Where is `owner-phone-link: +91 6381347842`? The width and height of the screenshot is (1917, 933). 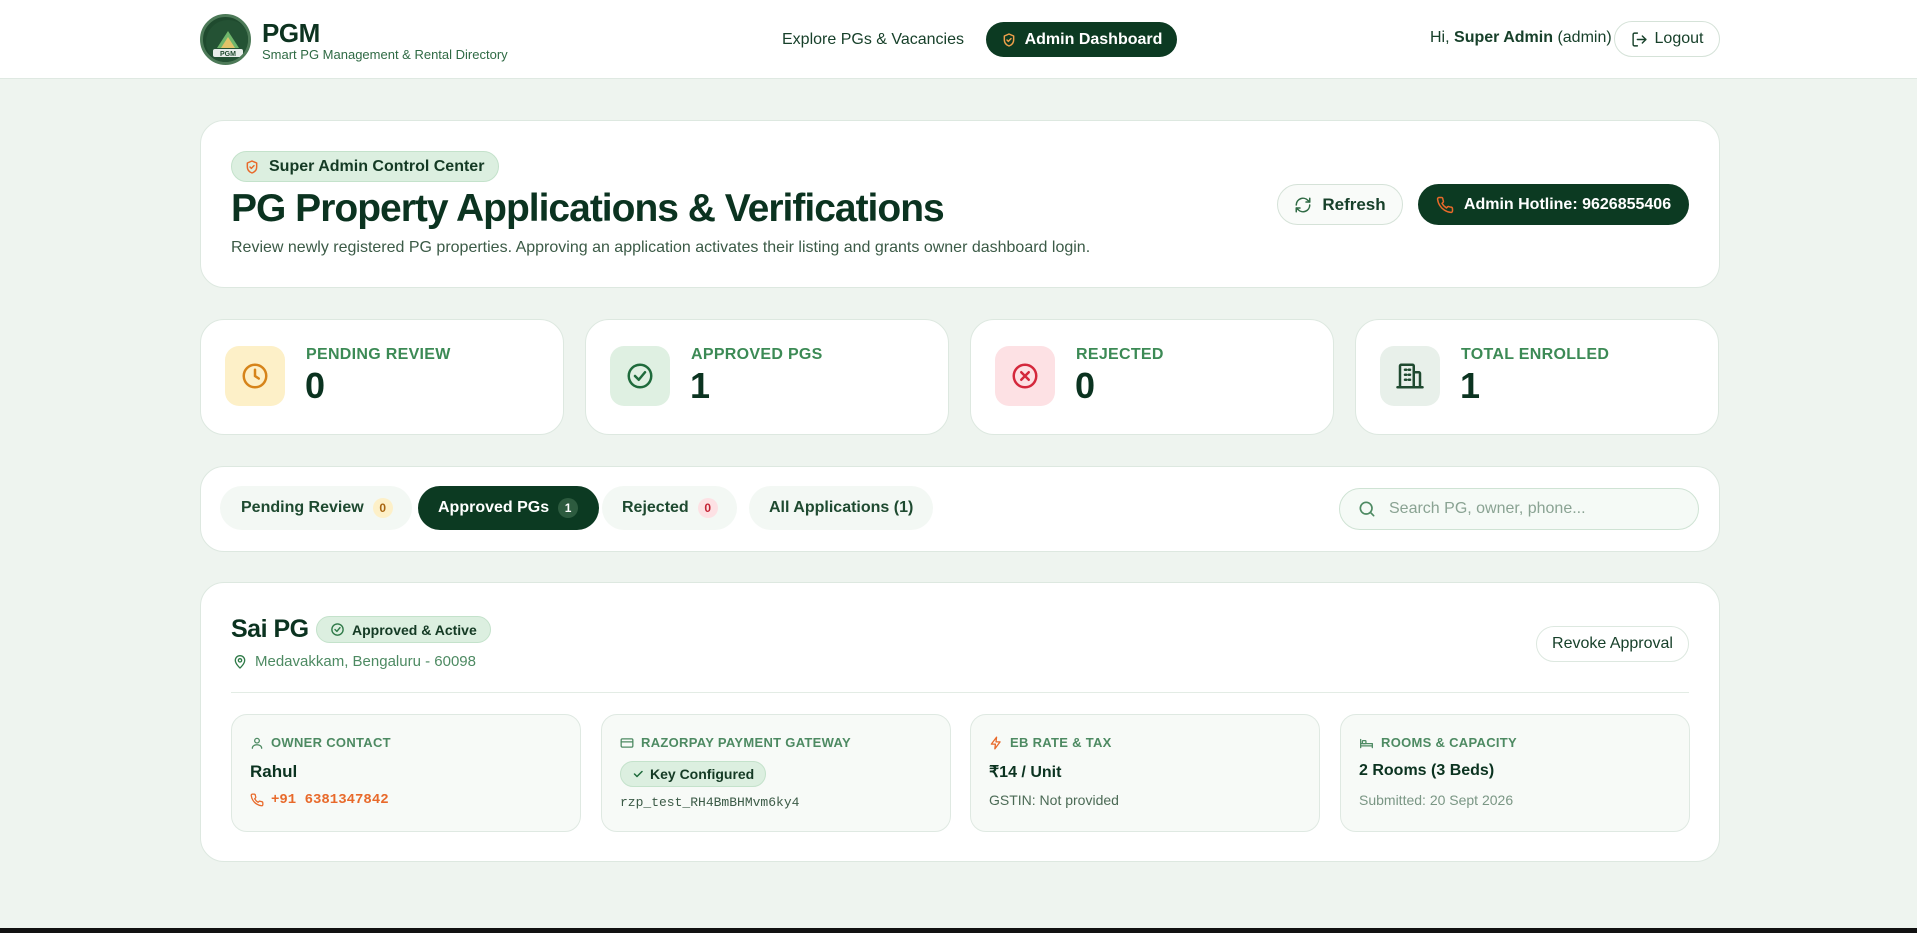
owner-phone-link: +91 6381347842 is located at coordinates (319, 800).